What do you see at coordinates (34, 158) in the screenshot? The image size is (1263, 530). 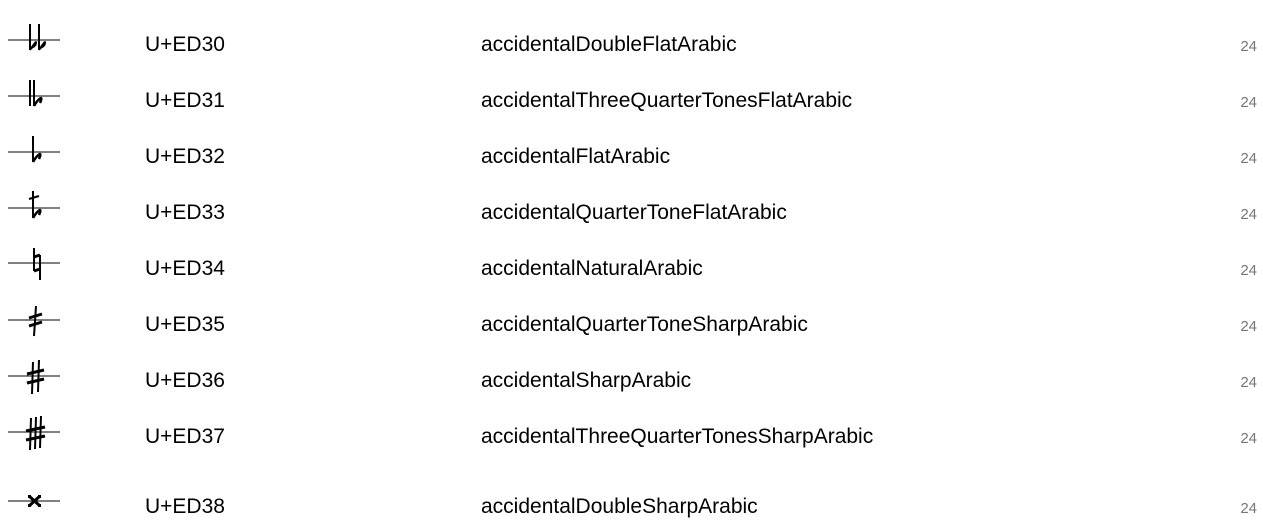 I see `accidental-flat-arabic-icon` at bounding box center [34, 158].